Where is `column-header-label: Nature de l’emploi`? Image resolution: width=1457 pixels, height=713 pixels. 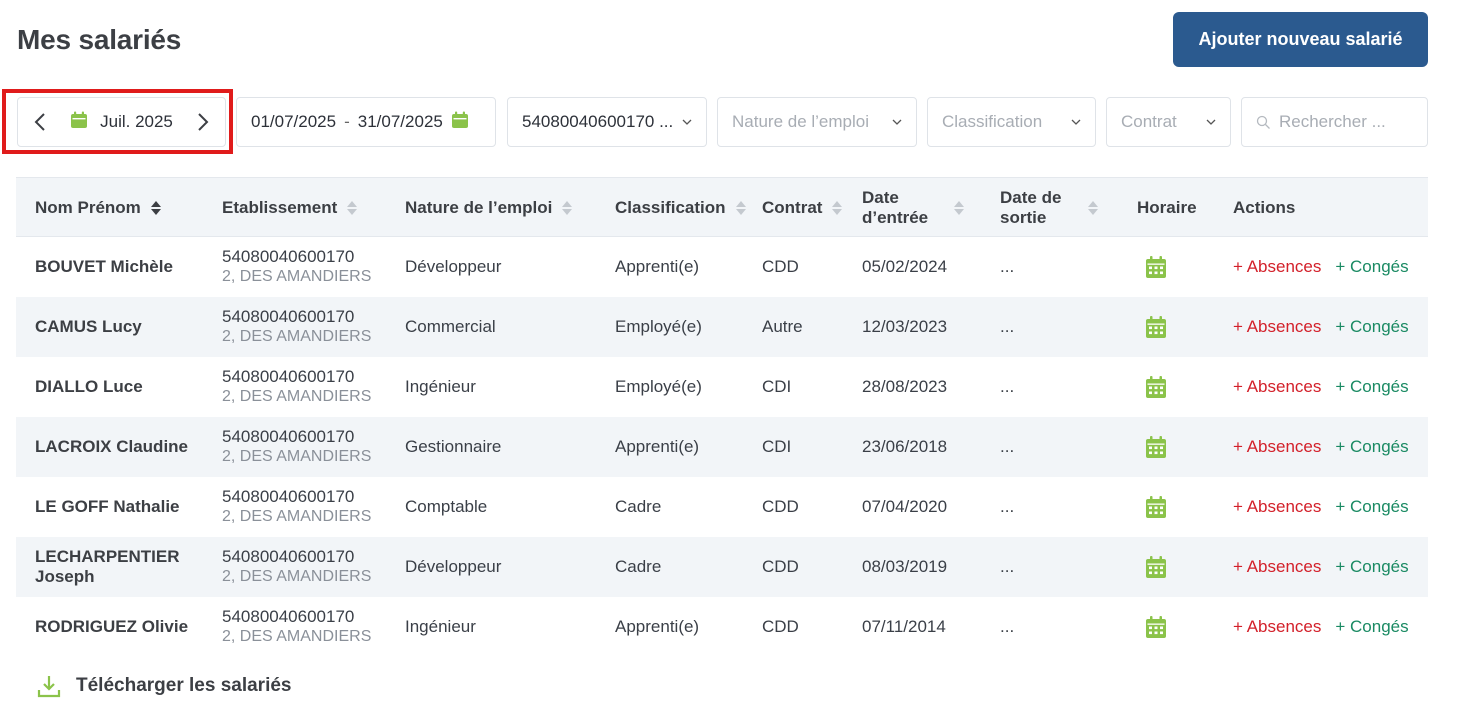
column-header-label: Nature de l’emploi is located at coordinates (479, 207).